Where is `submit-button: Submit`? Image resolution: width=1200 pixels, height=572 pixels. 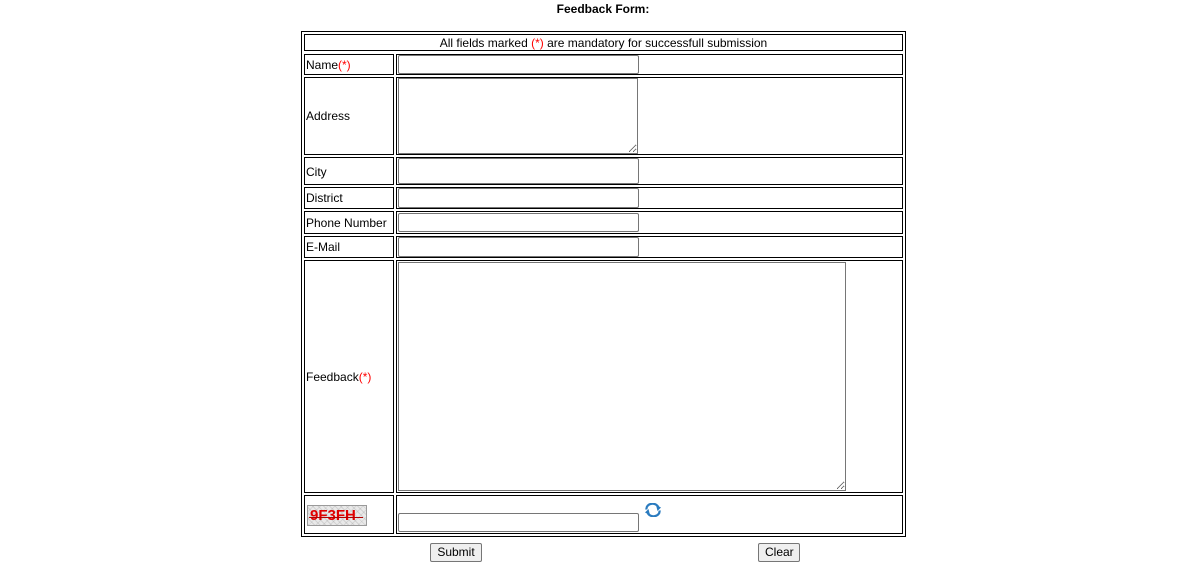 submit-button: Submit is located at coordinates (456, 552).